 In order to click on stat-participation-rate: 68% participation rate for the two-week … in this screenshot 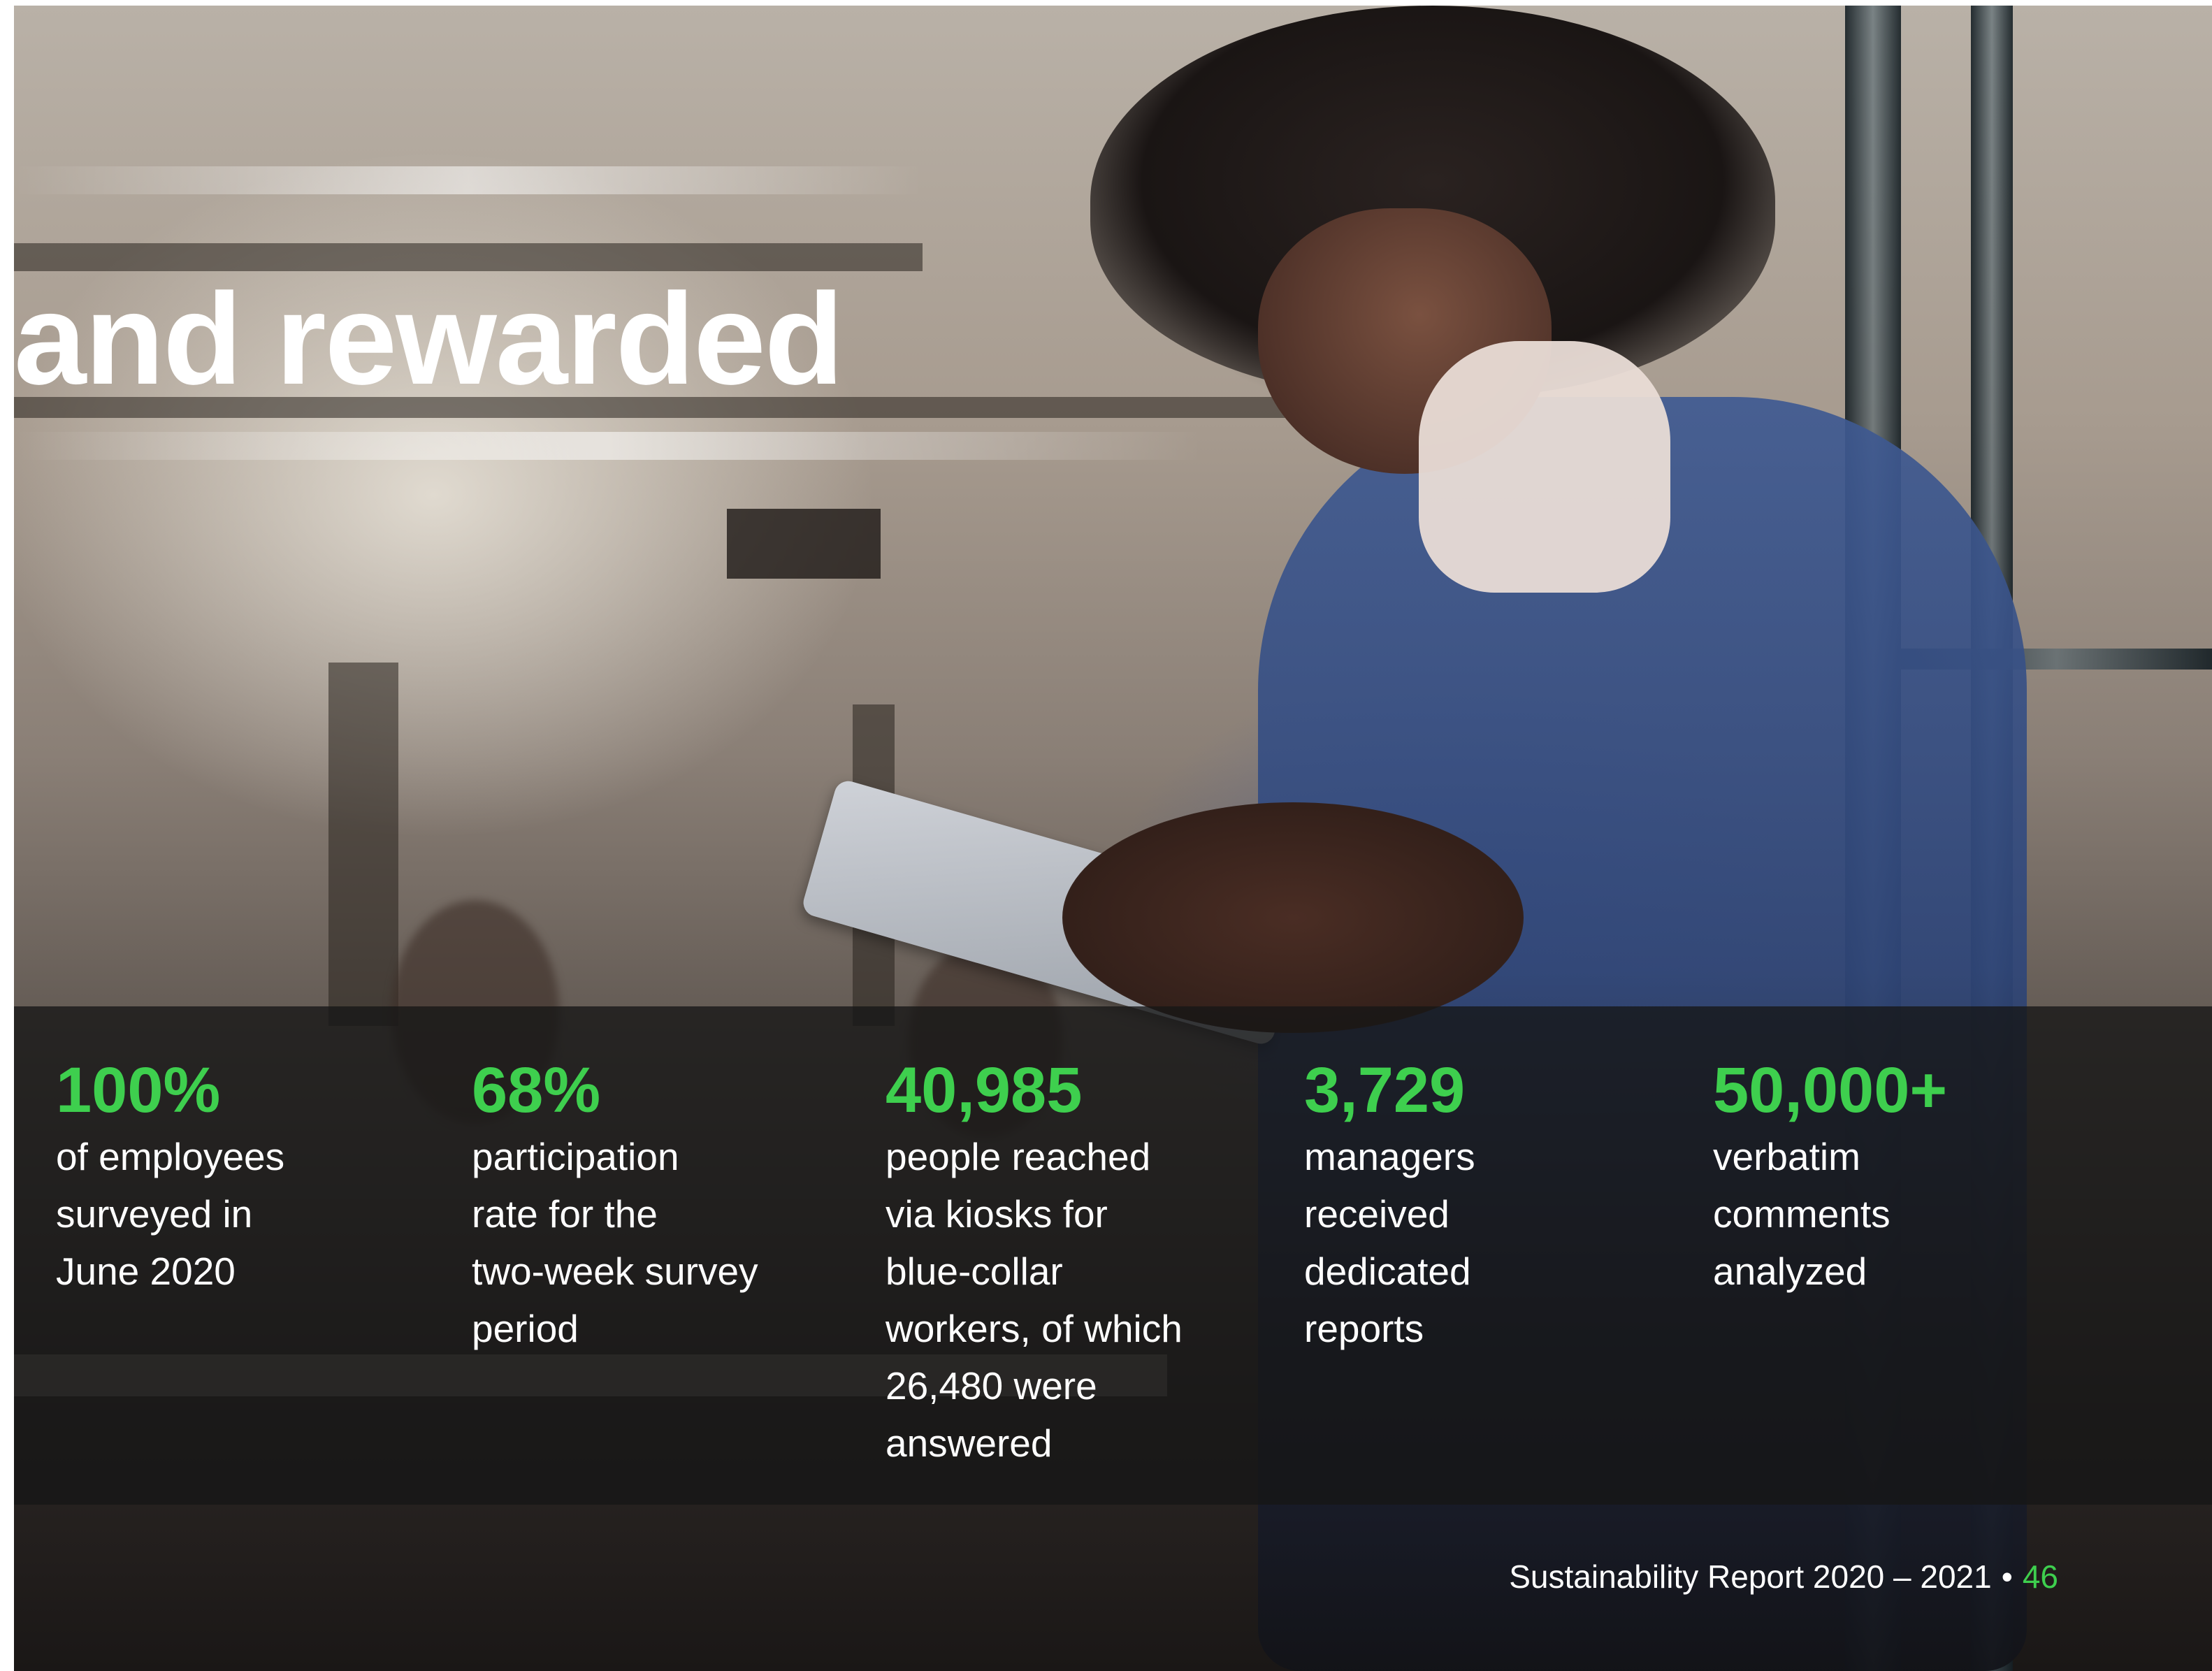, I will do `click(615, 1206)`.